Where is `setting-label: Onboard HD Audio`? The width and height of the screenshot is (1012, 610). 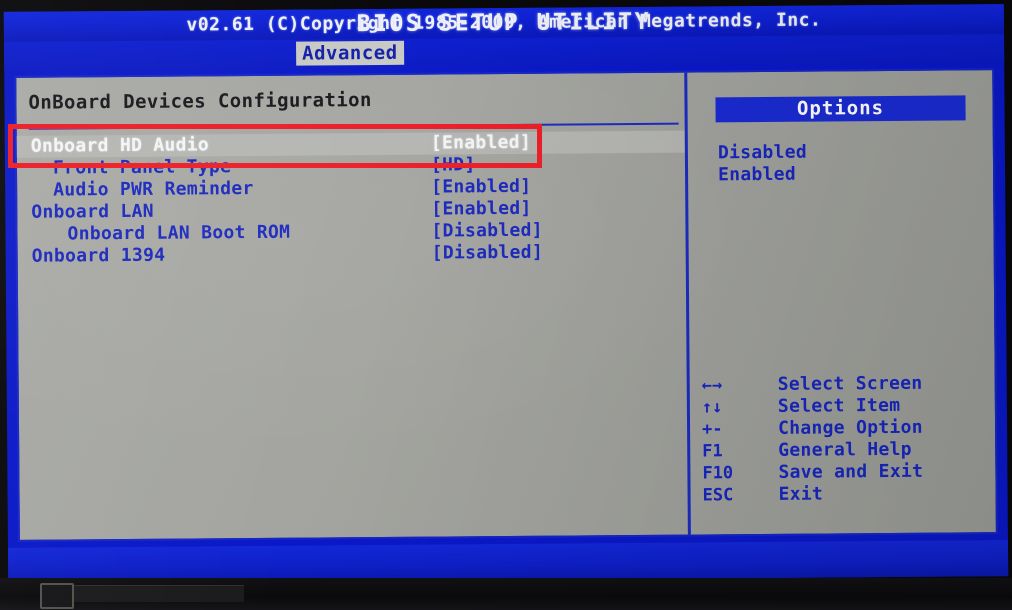
setting-label: Onboard HD Audio is located at coordinates (120, 145).